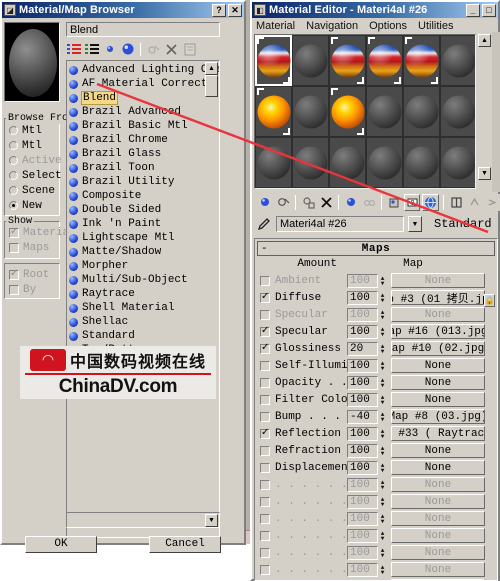 Image resolution: width=500 pixels, height=581 pixels. I want to click on minimize-button: _, so click(473, 10).